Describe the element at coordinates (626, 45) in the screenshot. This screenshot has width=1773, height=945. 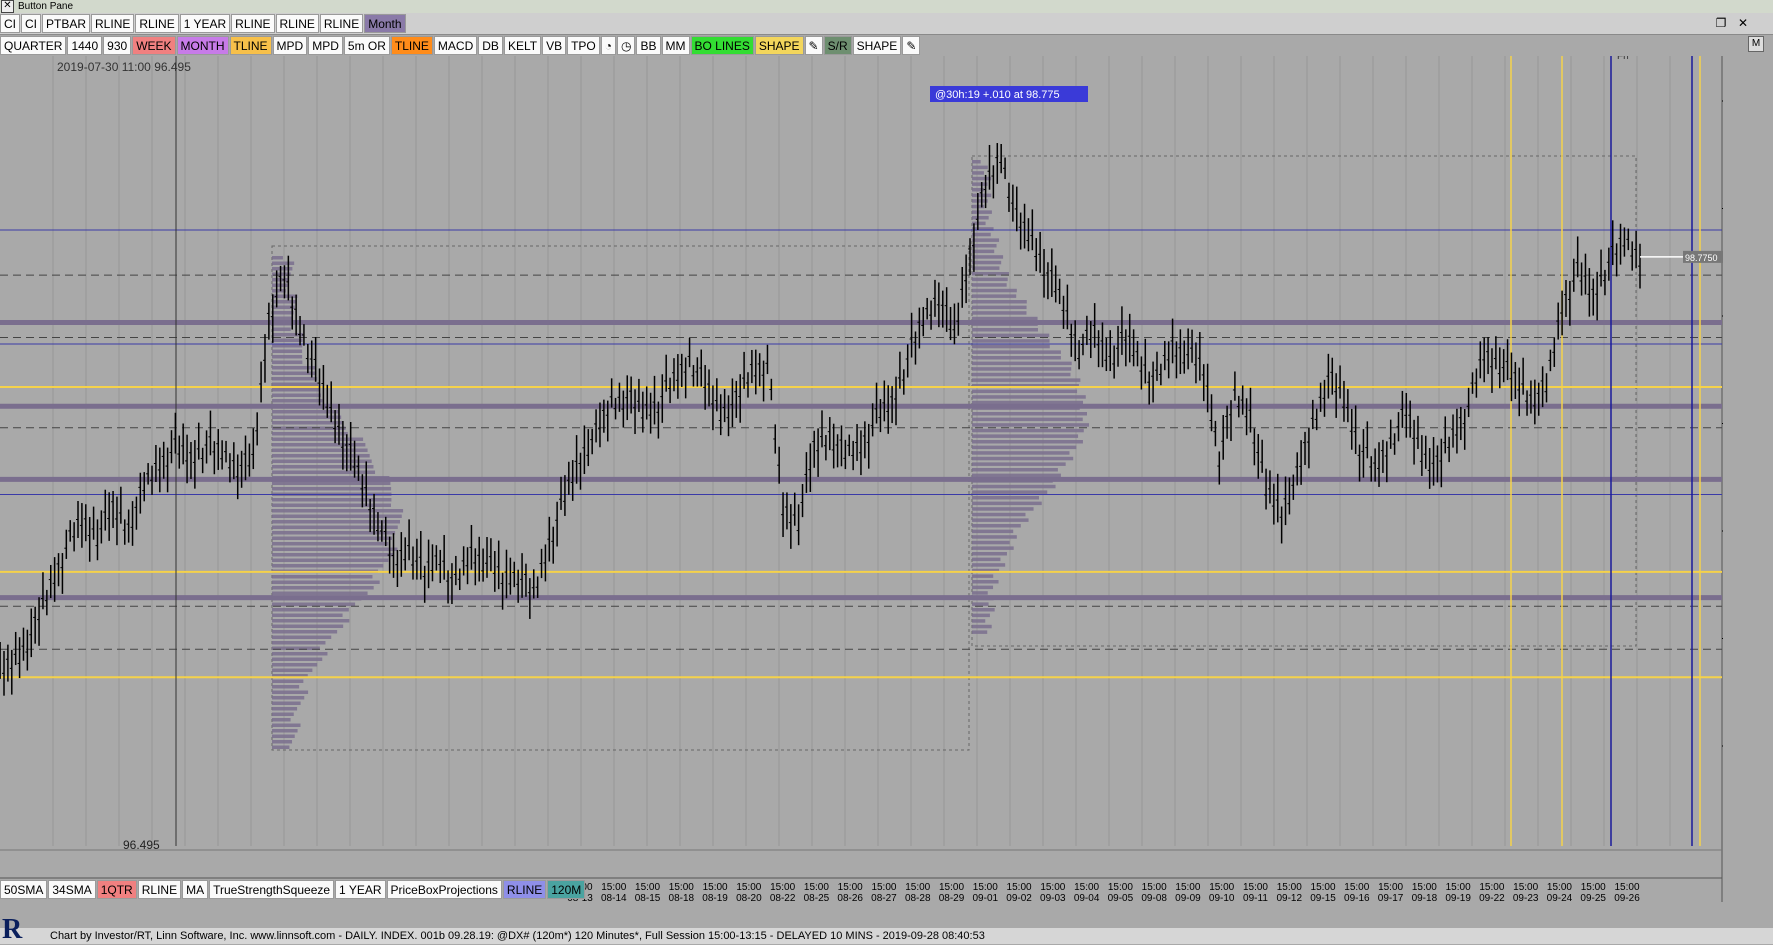
I see `clock-button: ◷` at that location.